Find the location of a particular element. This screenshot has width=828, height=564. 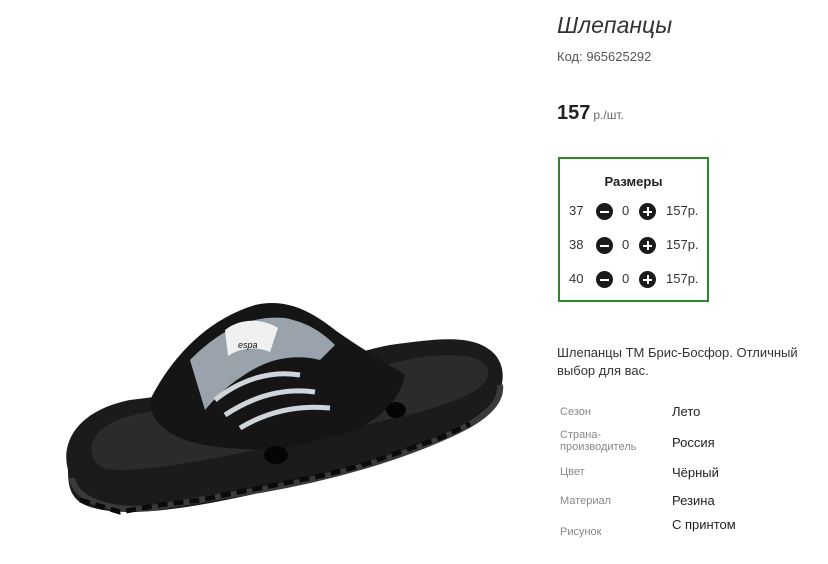

product-price: 157 р./шт. is located at coordinates (590, 113).